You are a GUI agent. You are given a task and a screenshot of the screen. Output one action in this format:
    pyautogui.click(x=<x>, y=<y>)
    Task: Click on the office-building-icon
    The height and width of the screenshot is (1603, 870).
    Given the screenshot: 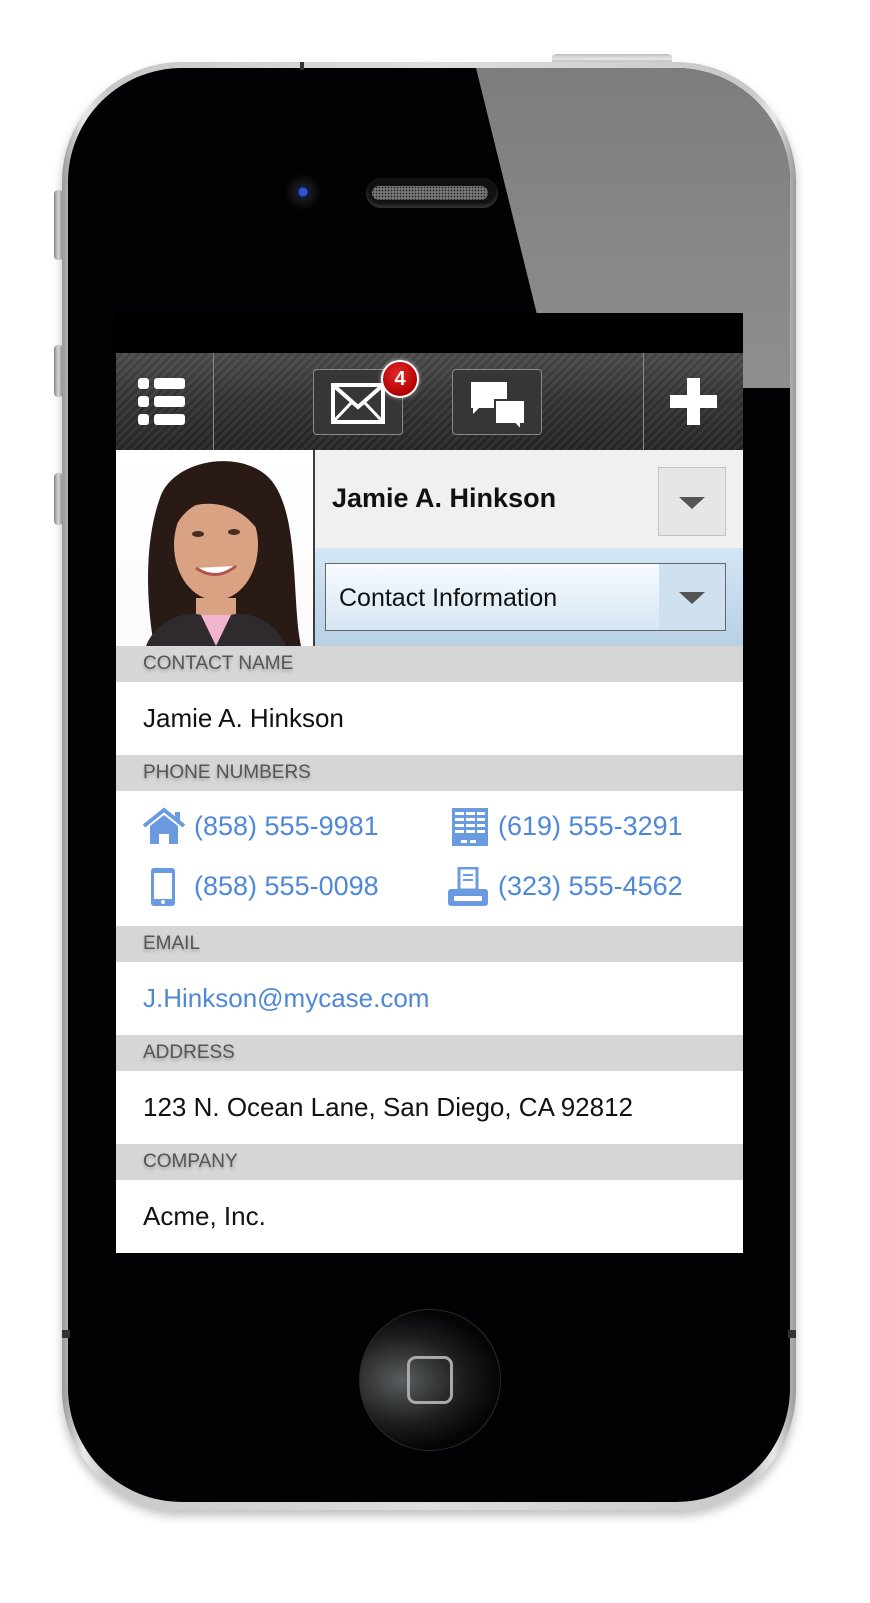 What is the action you would take?
    pyautogui.click(x=470, y=827)
    